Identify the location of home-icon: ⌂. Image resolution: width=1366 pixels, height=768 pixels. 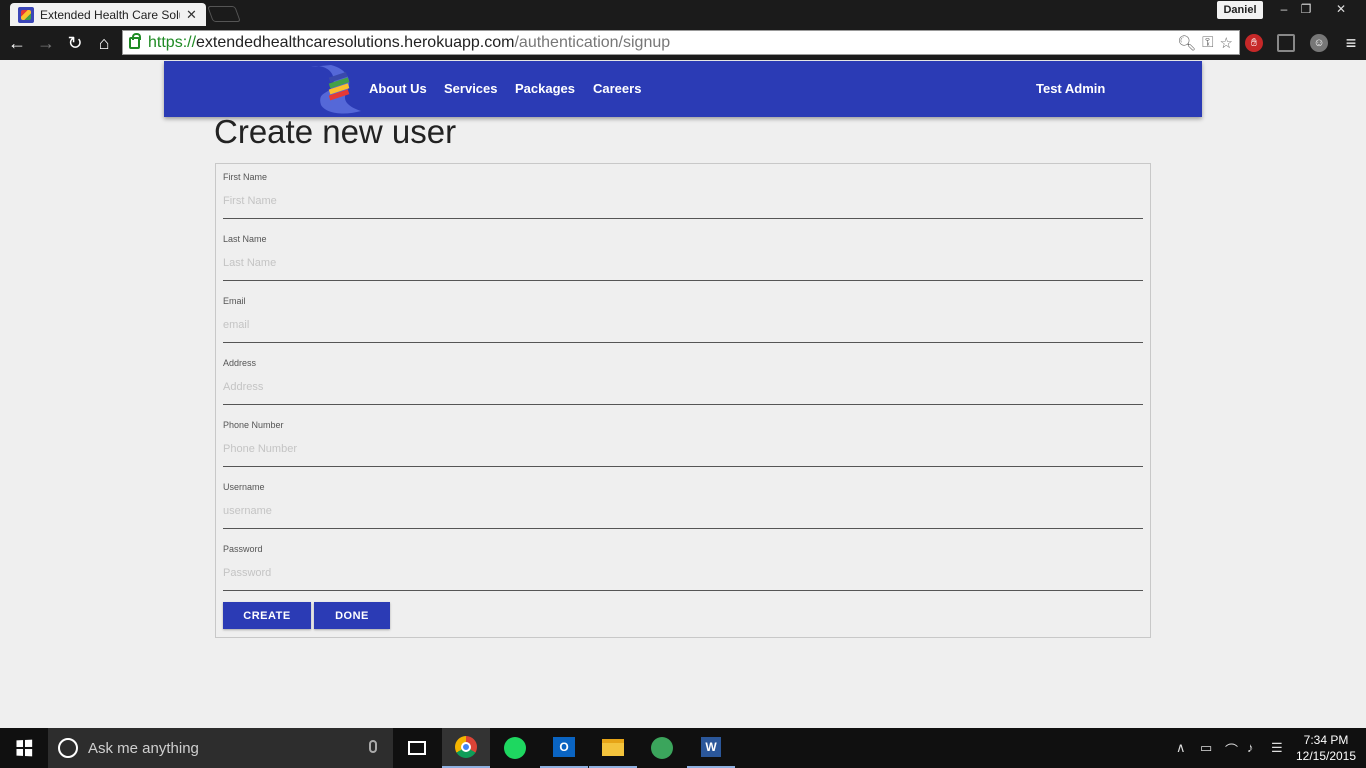
(104, 43).